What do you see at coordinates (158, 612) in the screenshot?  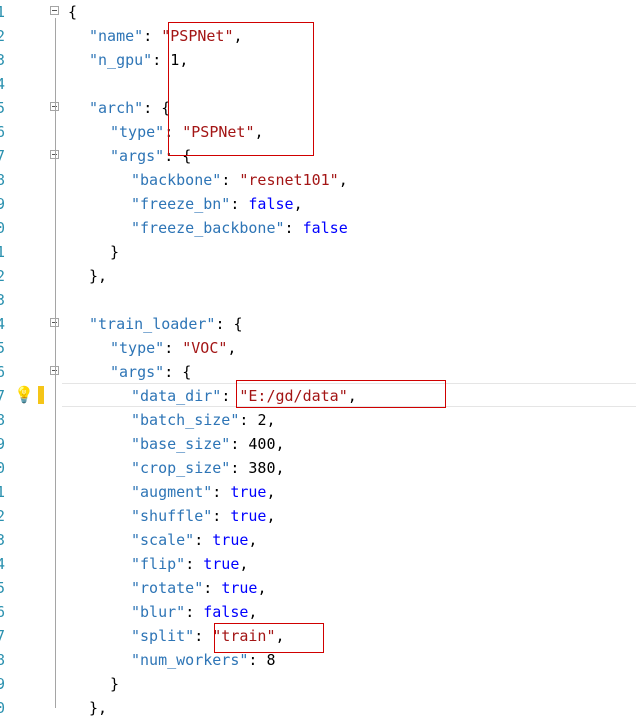 I see `json-key: "blur"` at bounding box center [158, 612].